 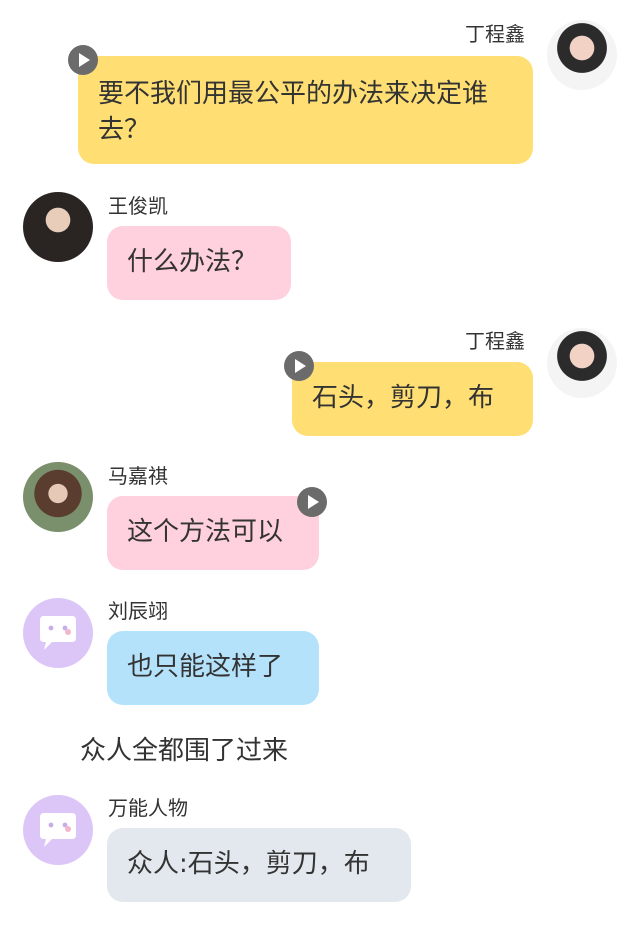 I want to click on message-bubble: 这个方法可以, so click(x=213, y=533).